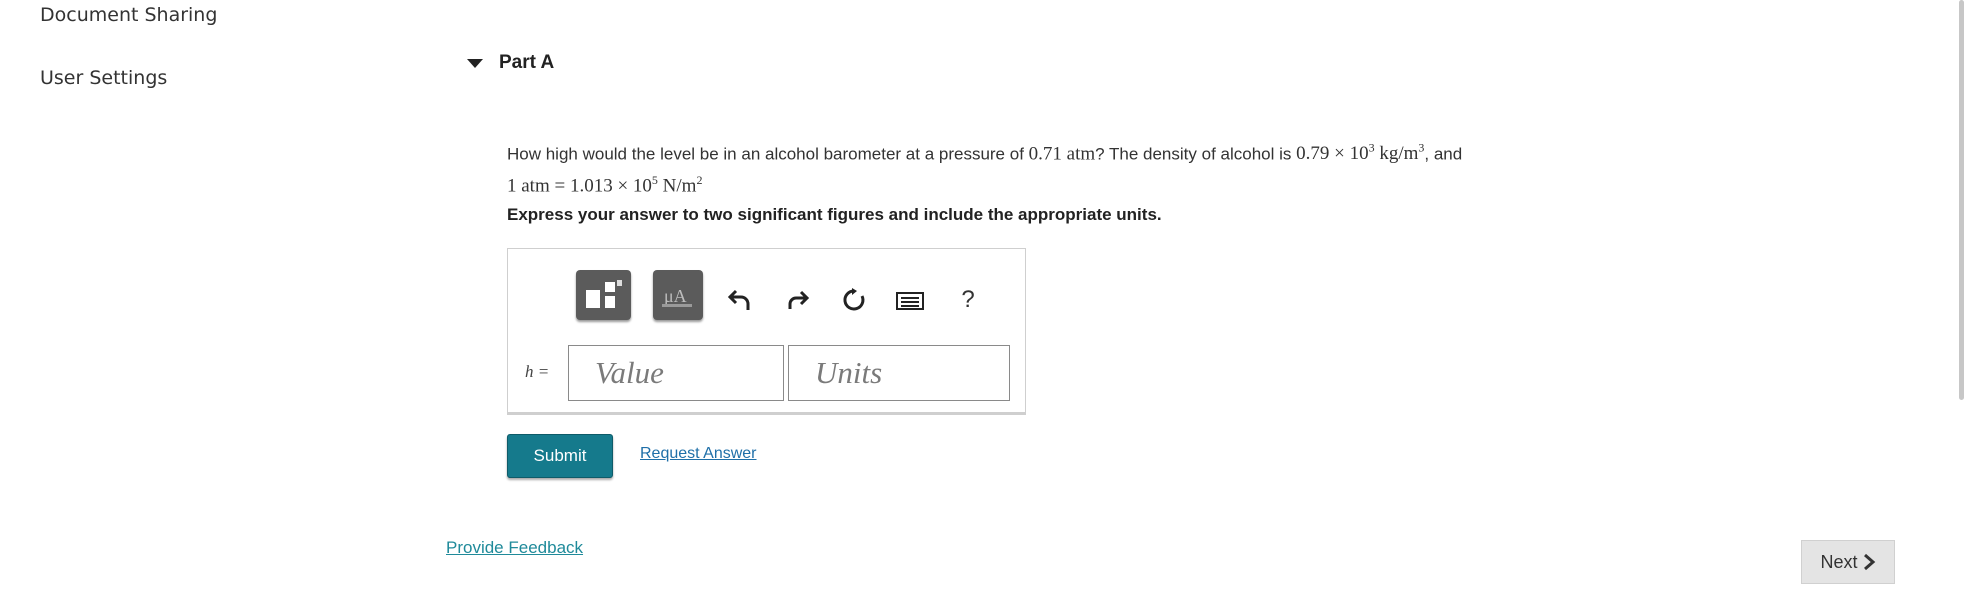  Describe the element at coordinates (475, 63) in the screenshot. I see `caret-down-icon` at that location.